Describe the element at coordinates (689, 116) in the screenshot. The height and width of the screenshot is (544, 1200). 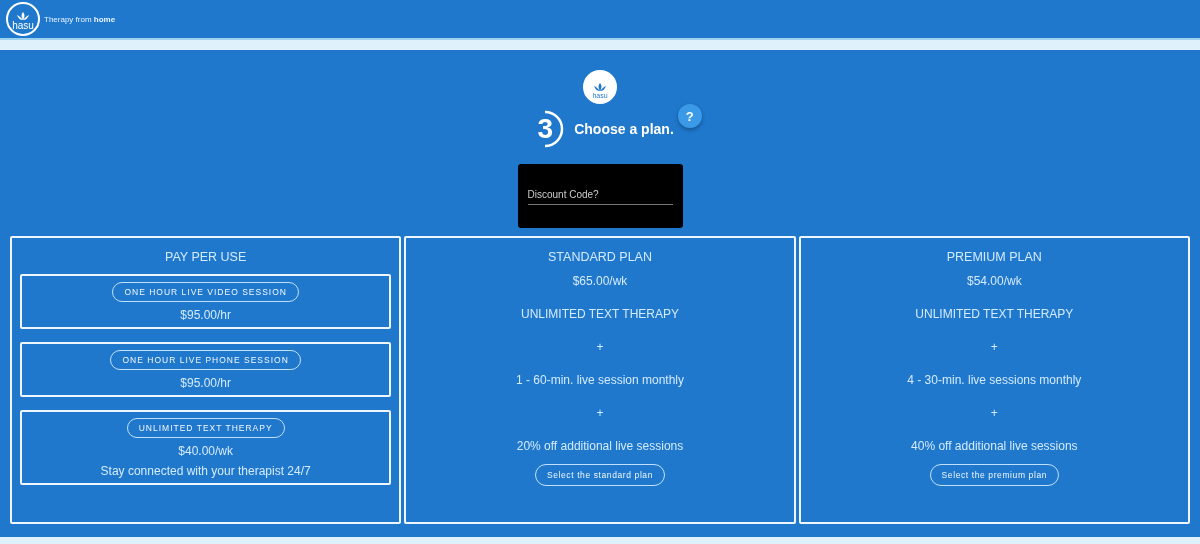
I see `help-button: ?` at that location.